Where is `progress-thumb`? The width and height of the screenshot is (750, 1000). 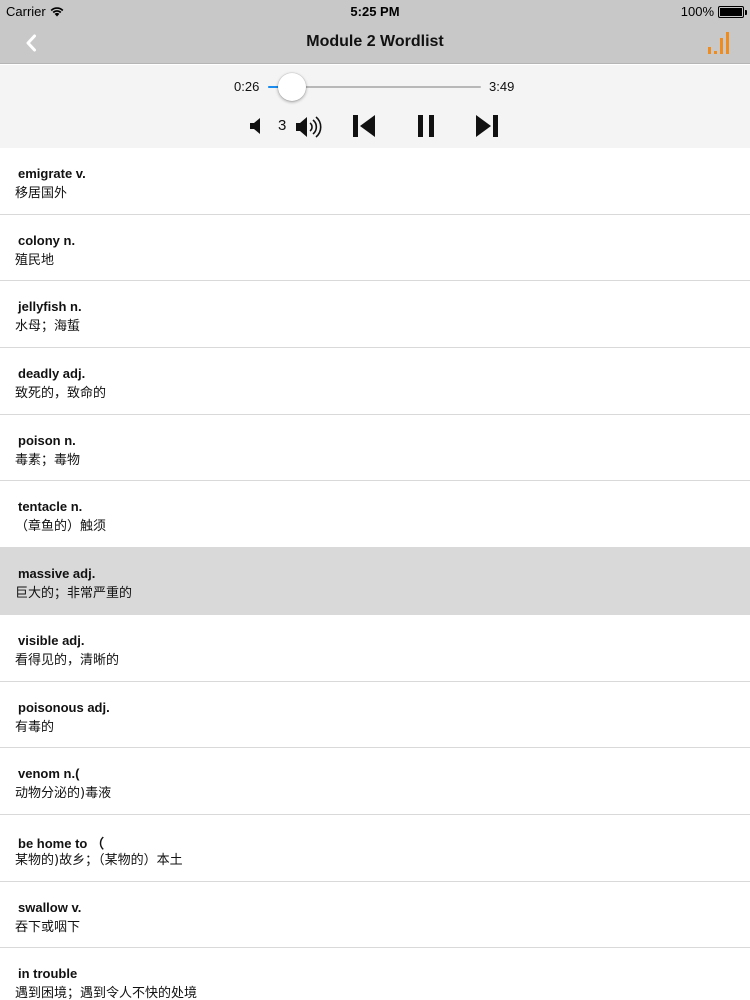
progress-thumb is located at coordinates (292, 87).